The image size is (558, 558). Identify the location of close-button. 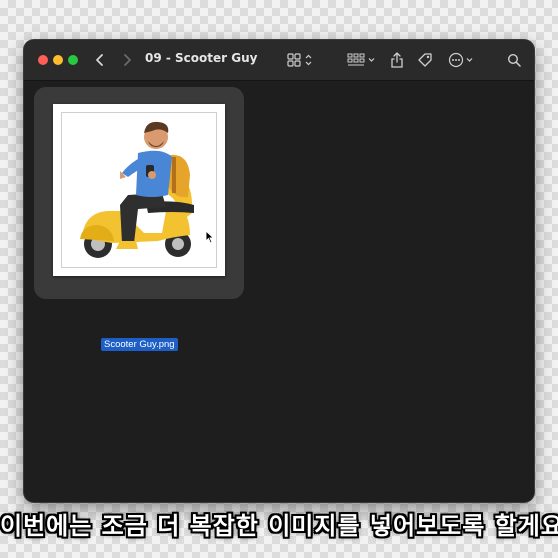
(43, 60).